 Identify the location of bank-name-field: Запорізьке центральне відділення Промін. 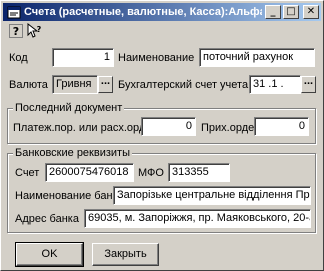
(212, 195).